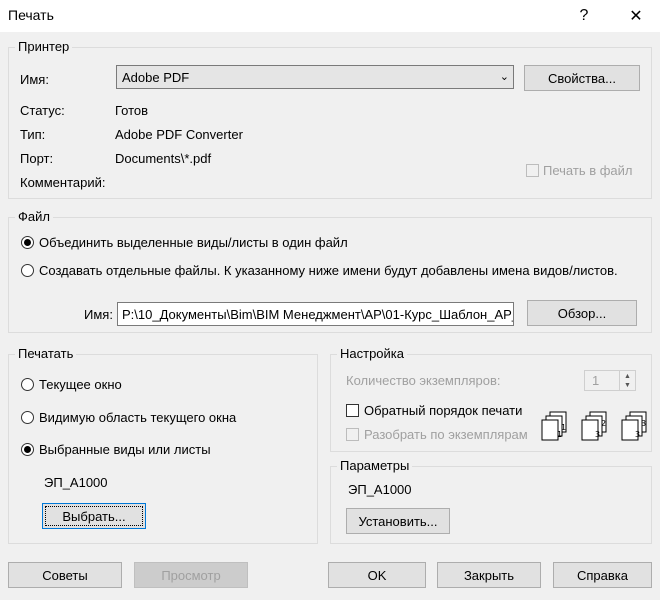  What do you see at coordinates (37, 158) in the screenshot?
I see `port-label: Порт:` at bounding box center [37, 158].